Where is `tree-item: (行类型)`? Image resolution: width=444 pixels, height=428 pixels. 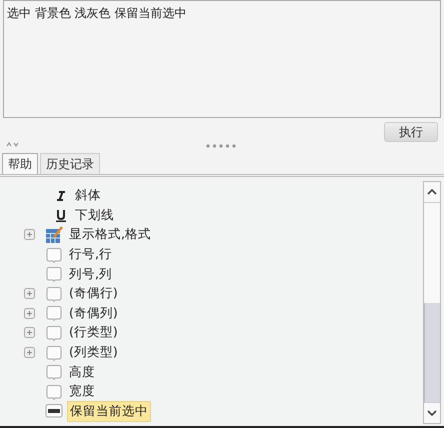
tree-item: (行类型) is located at coordinates (93, 332).